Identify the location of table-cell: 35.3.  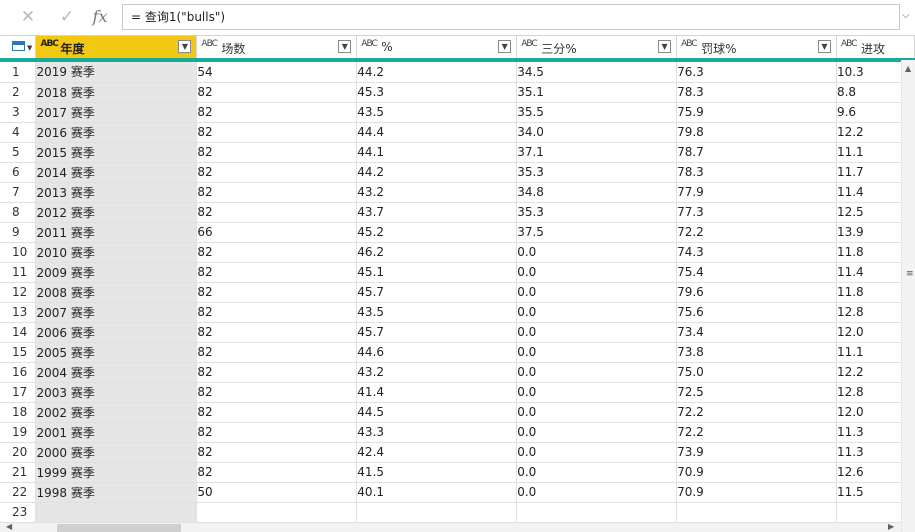
(597, 172).